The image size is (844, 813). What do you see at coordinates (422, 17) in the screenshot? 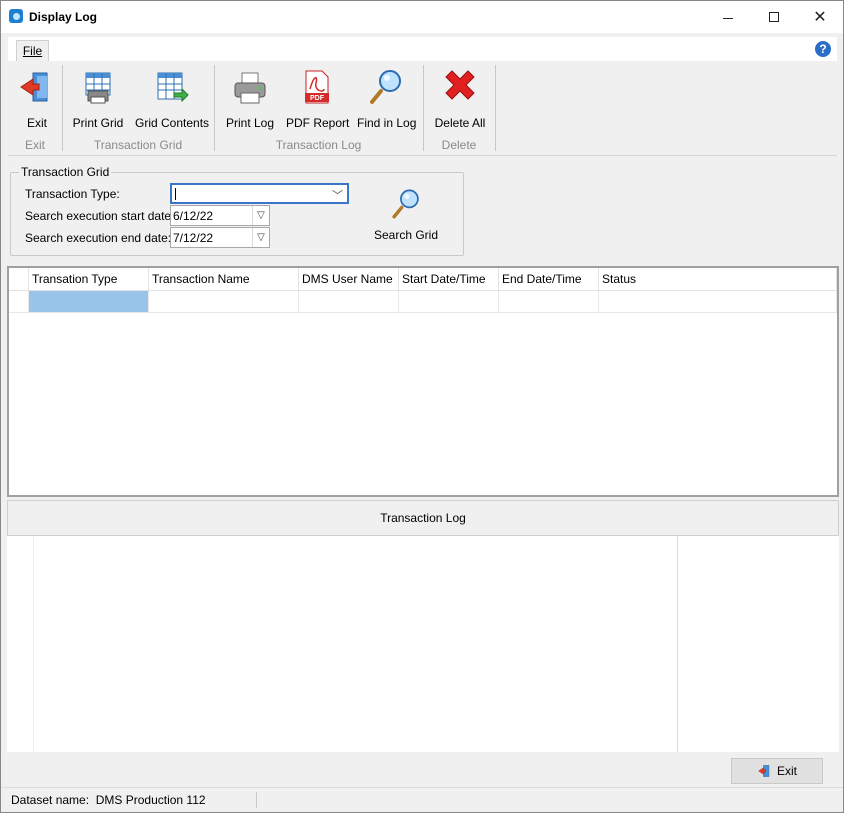
I see `title-bar: Display Log ✕` at bounding box center [422, 17].